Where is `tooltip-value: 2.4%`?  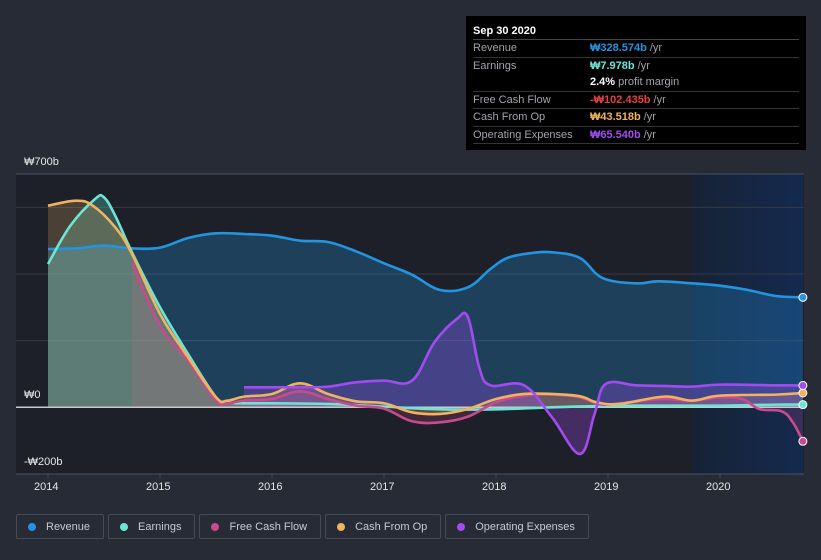
tooltip-value: 2.4% is located at coordinates (603, 82).